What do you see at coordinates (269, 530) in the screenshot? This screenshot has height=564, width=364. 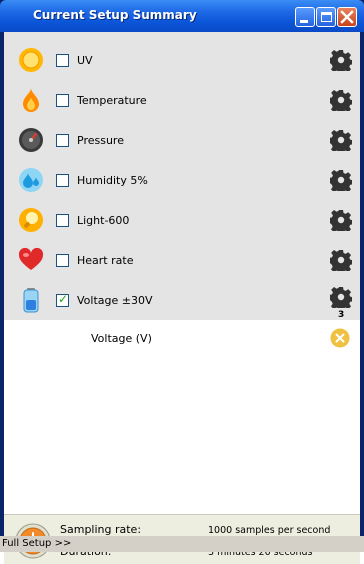 I see `sampling-rate-value: 1000 samples per second` at bounding box center [269, 530].